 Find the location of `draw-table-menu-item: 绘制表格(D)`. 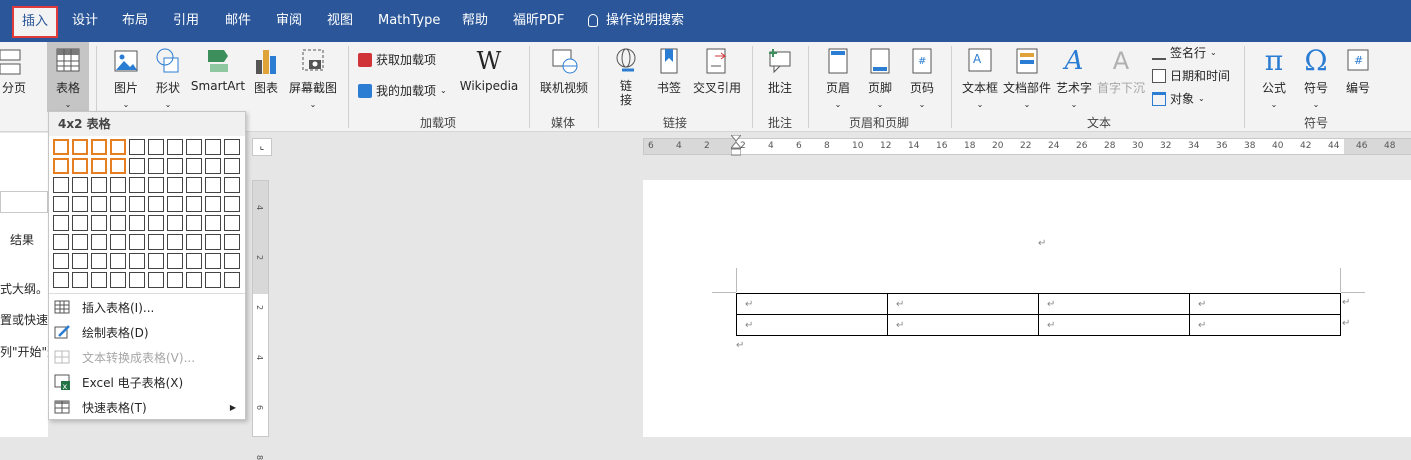

draw-table-menu-item: 绘制表格(D) is located at coordinates (147, 332).